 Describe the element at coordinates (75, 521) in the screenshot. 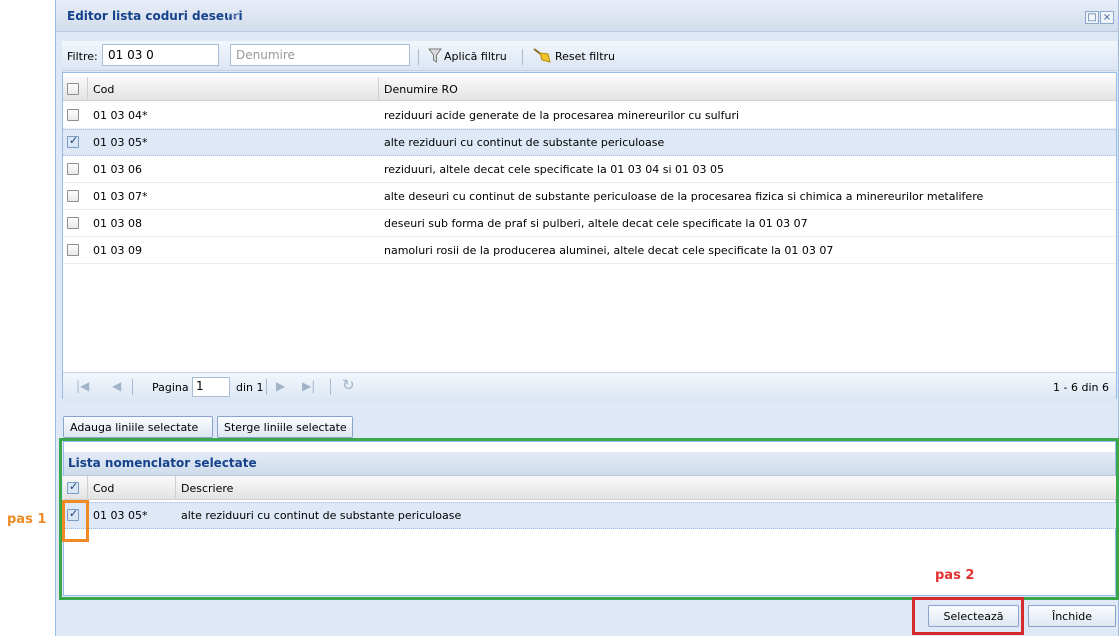

I see `step1-highlight` at that location.